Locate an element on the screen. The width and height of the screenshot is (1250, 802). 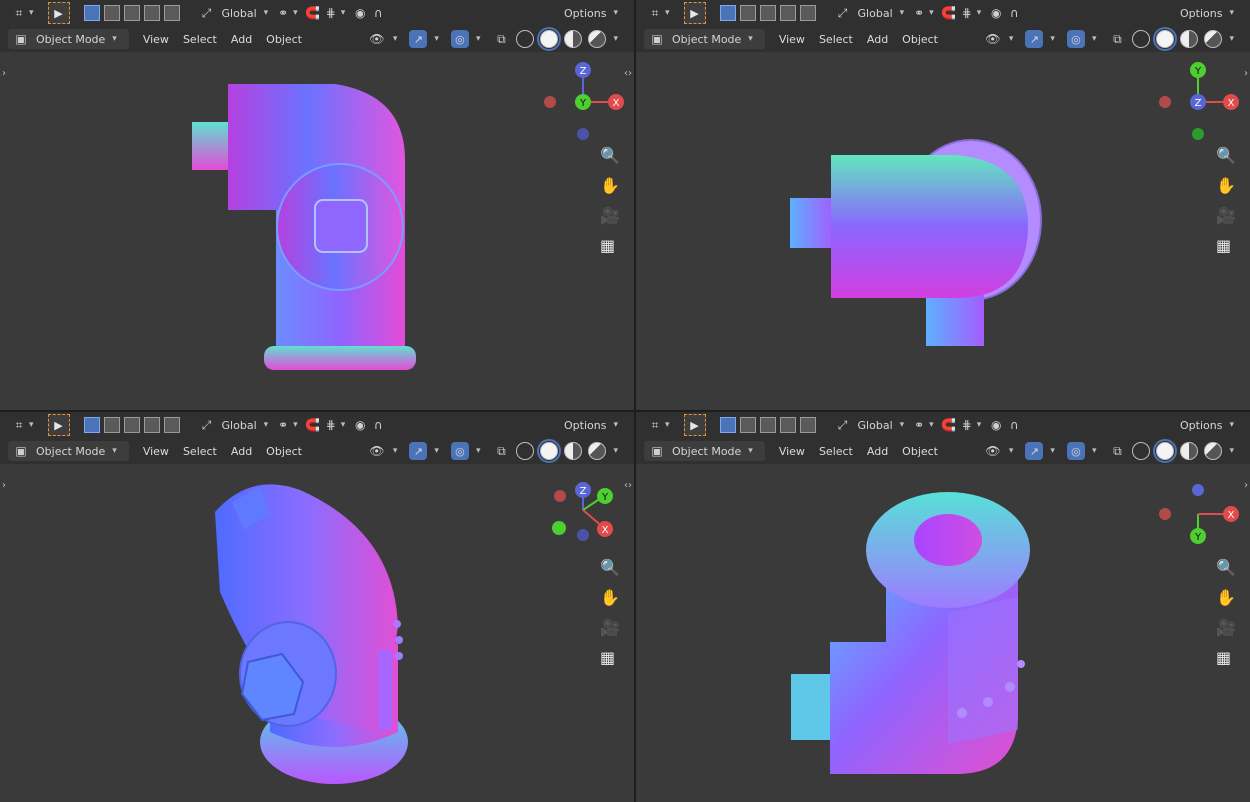
camera-icon: 🎥 is located at coordinates (610, 215).